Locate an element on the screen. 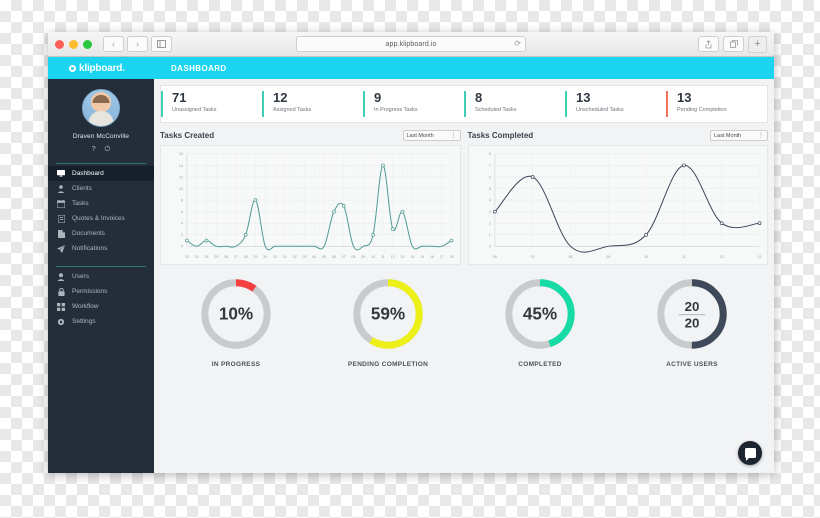  address-bar: app.klipboard.io ⟳ is located at coordinates (411, 44).